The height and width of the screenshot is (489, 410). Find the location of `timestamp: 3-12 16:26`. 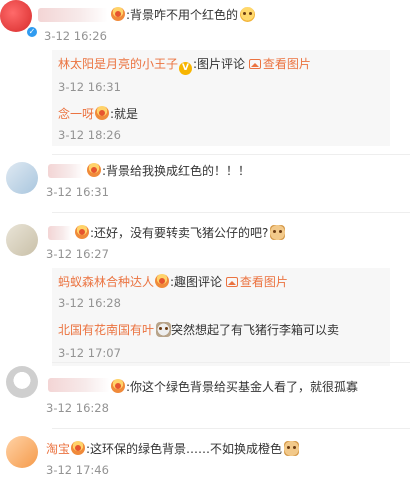

timestamp: 3-12 16:26 is located at coordinates (75, 36).